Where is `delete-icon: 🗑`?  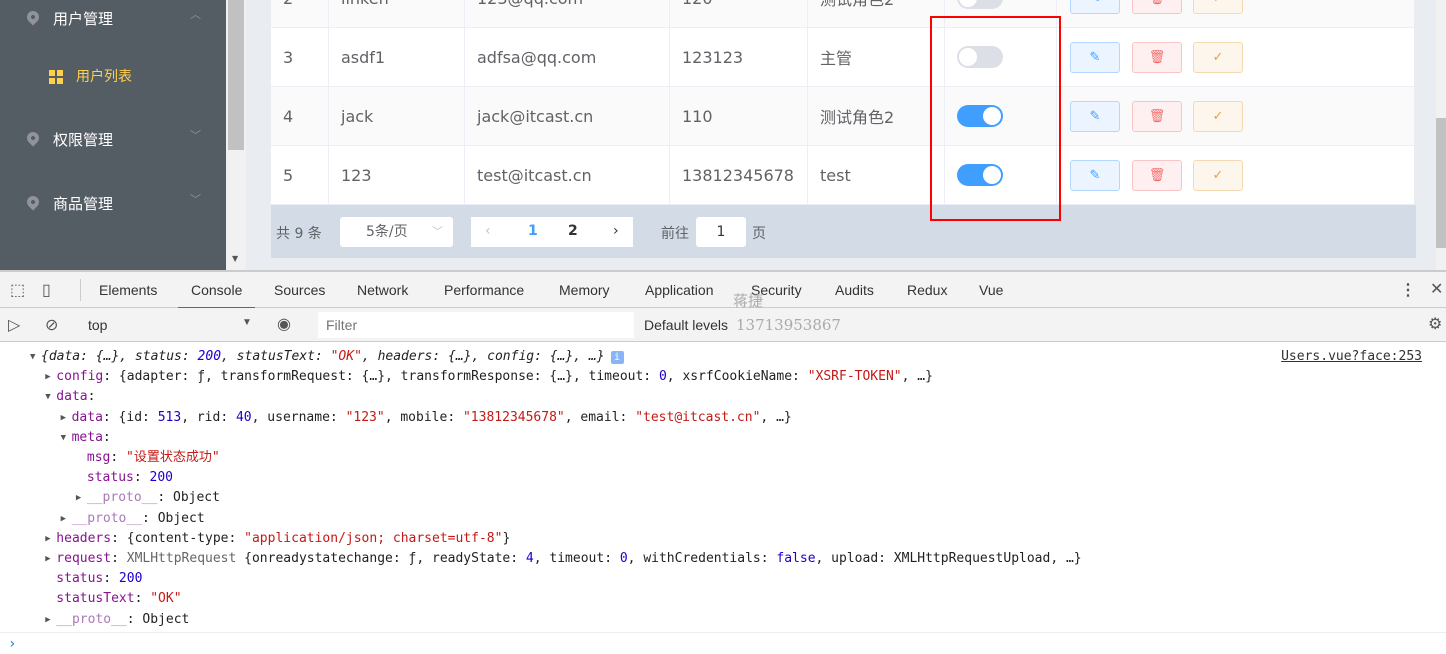 delete-icon: 🗑 is located at coordinates (1157, 175).